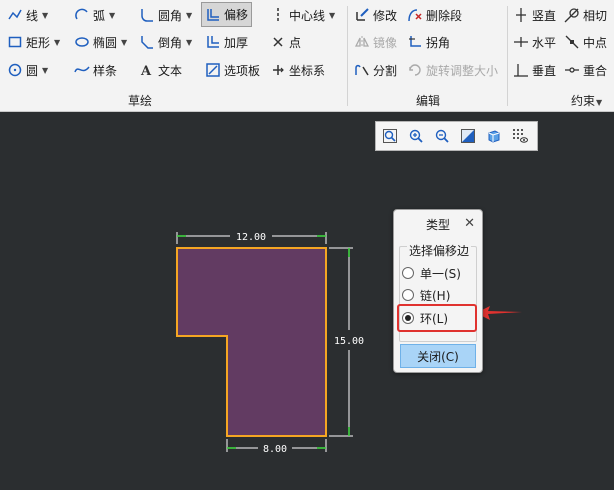 This screenshot has width=614, height=490. Describe the element at coordinates (468, 136) in the screenshot. I see `repaint-icon` at that location.